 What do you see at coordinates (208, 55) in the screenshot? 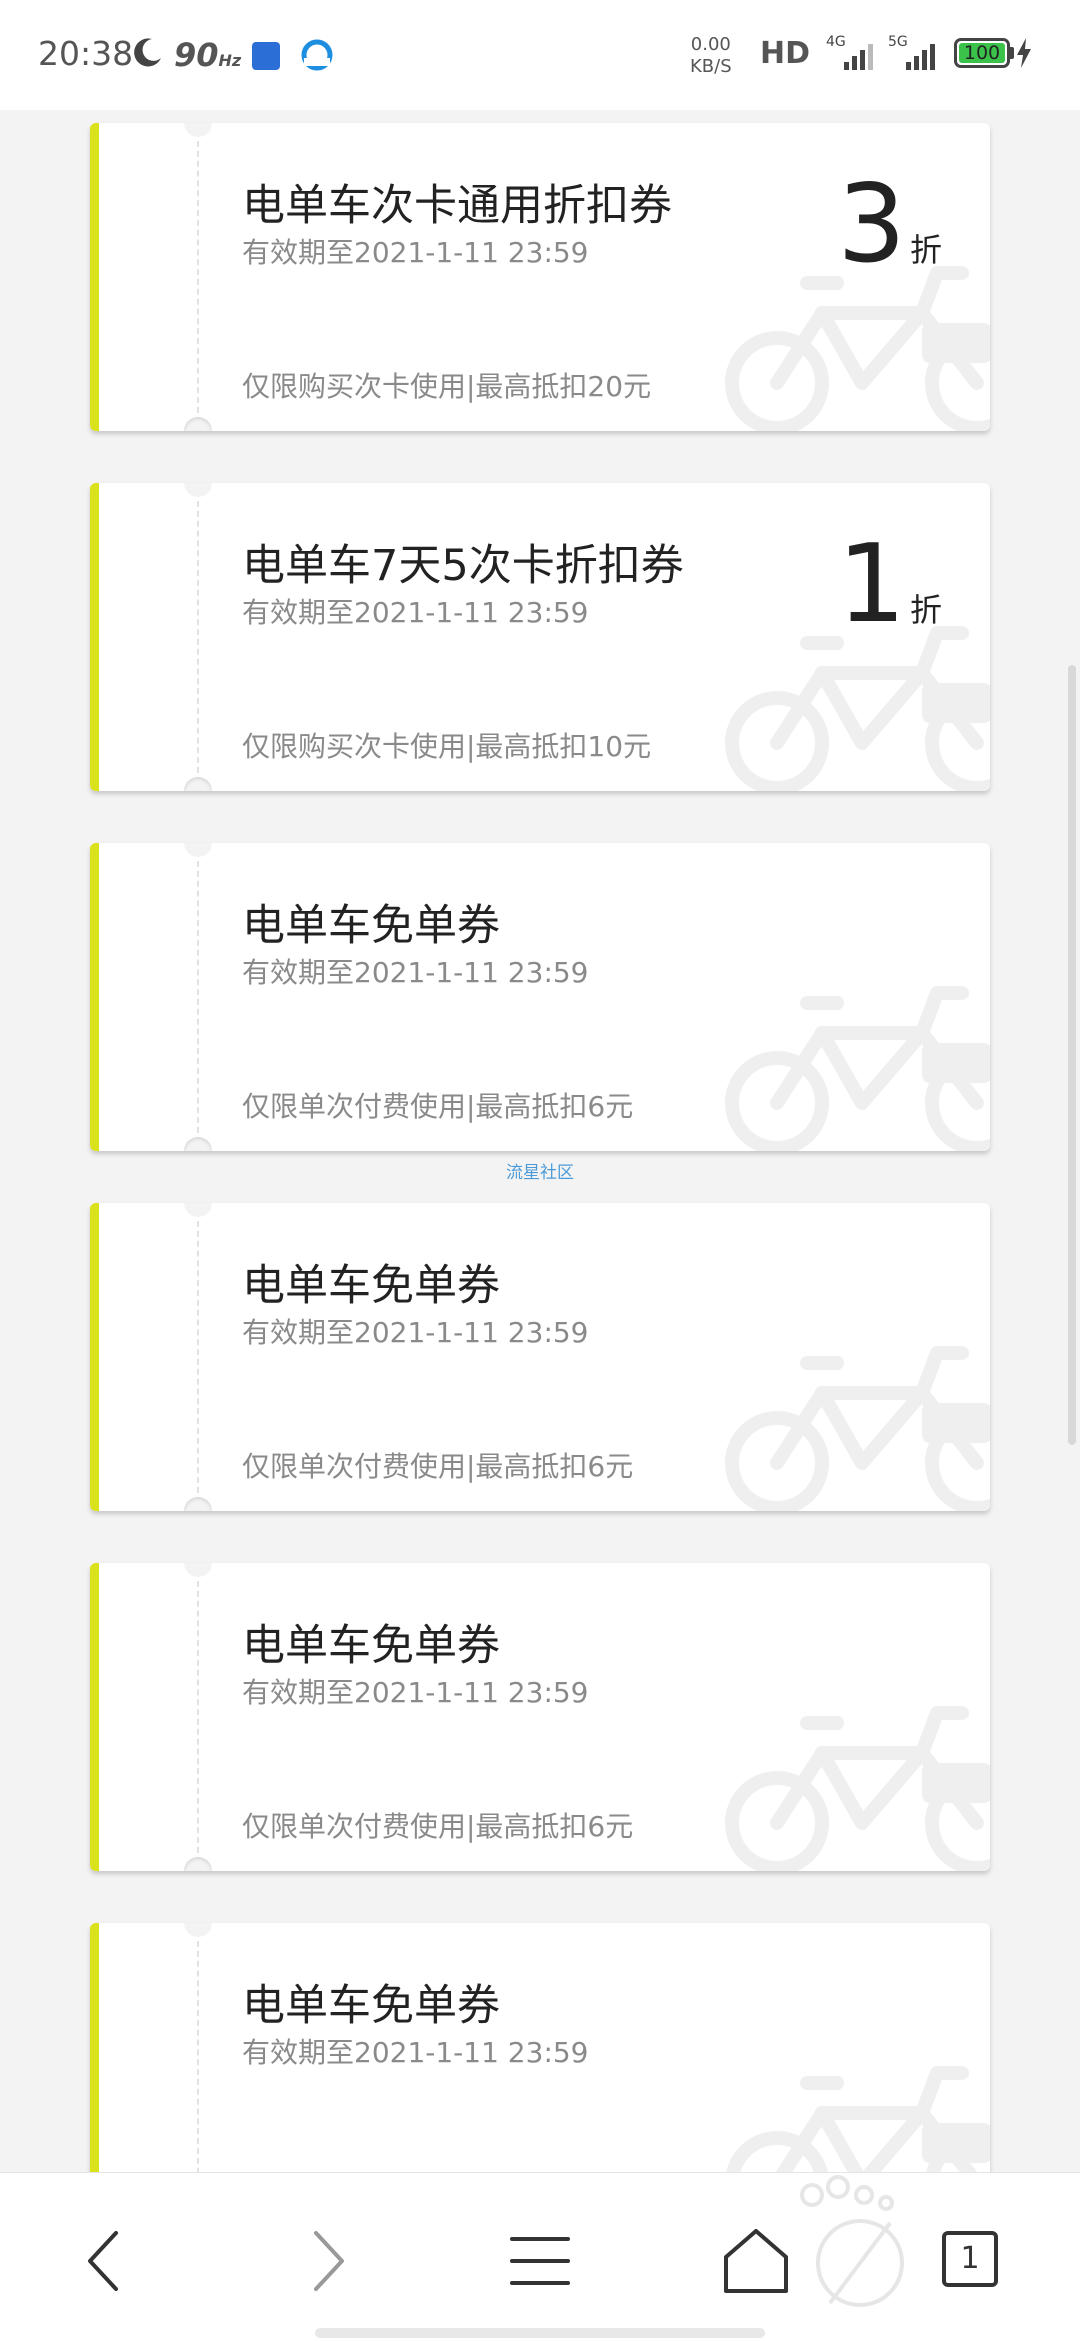
I see `refresh-rate-indicator: 90Hz` at bounding box center [208, 55].